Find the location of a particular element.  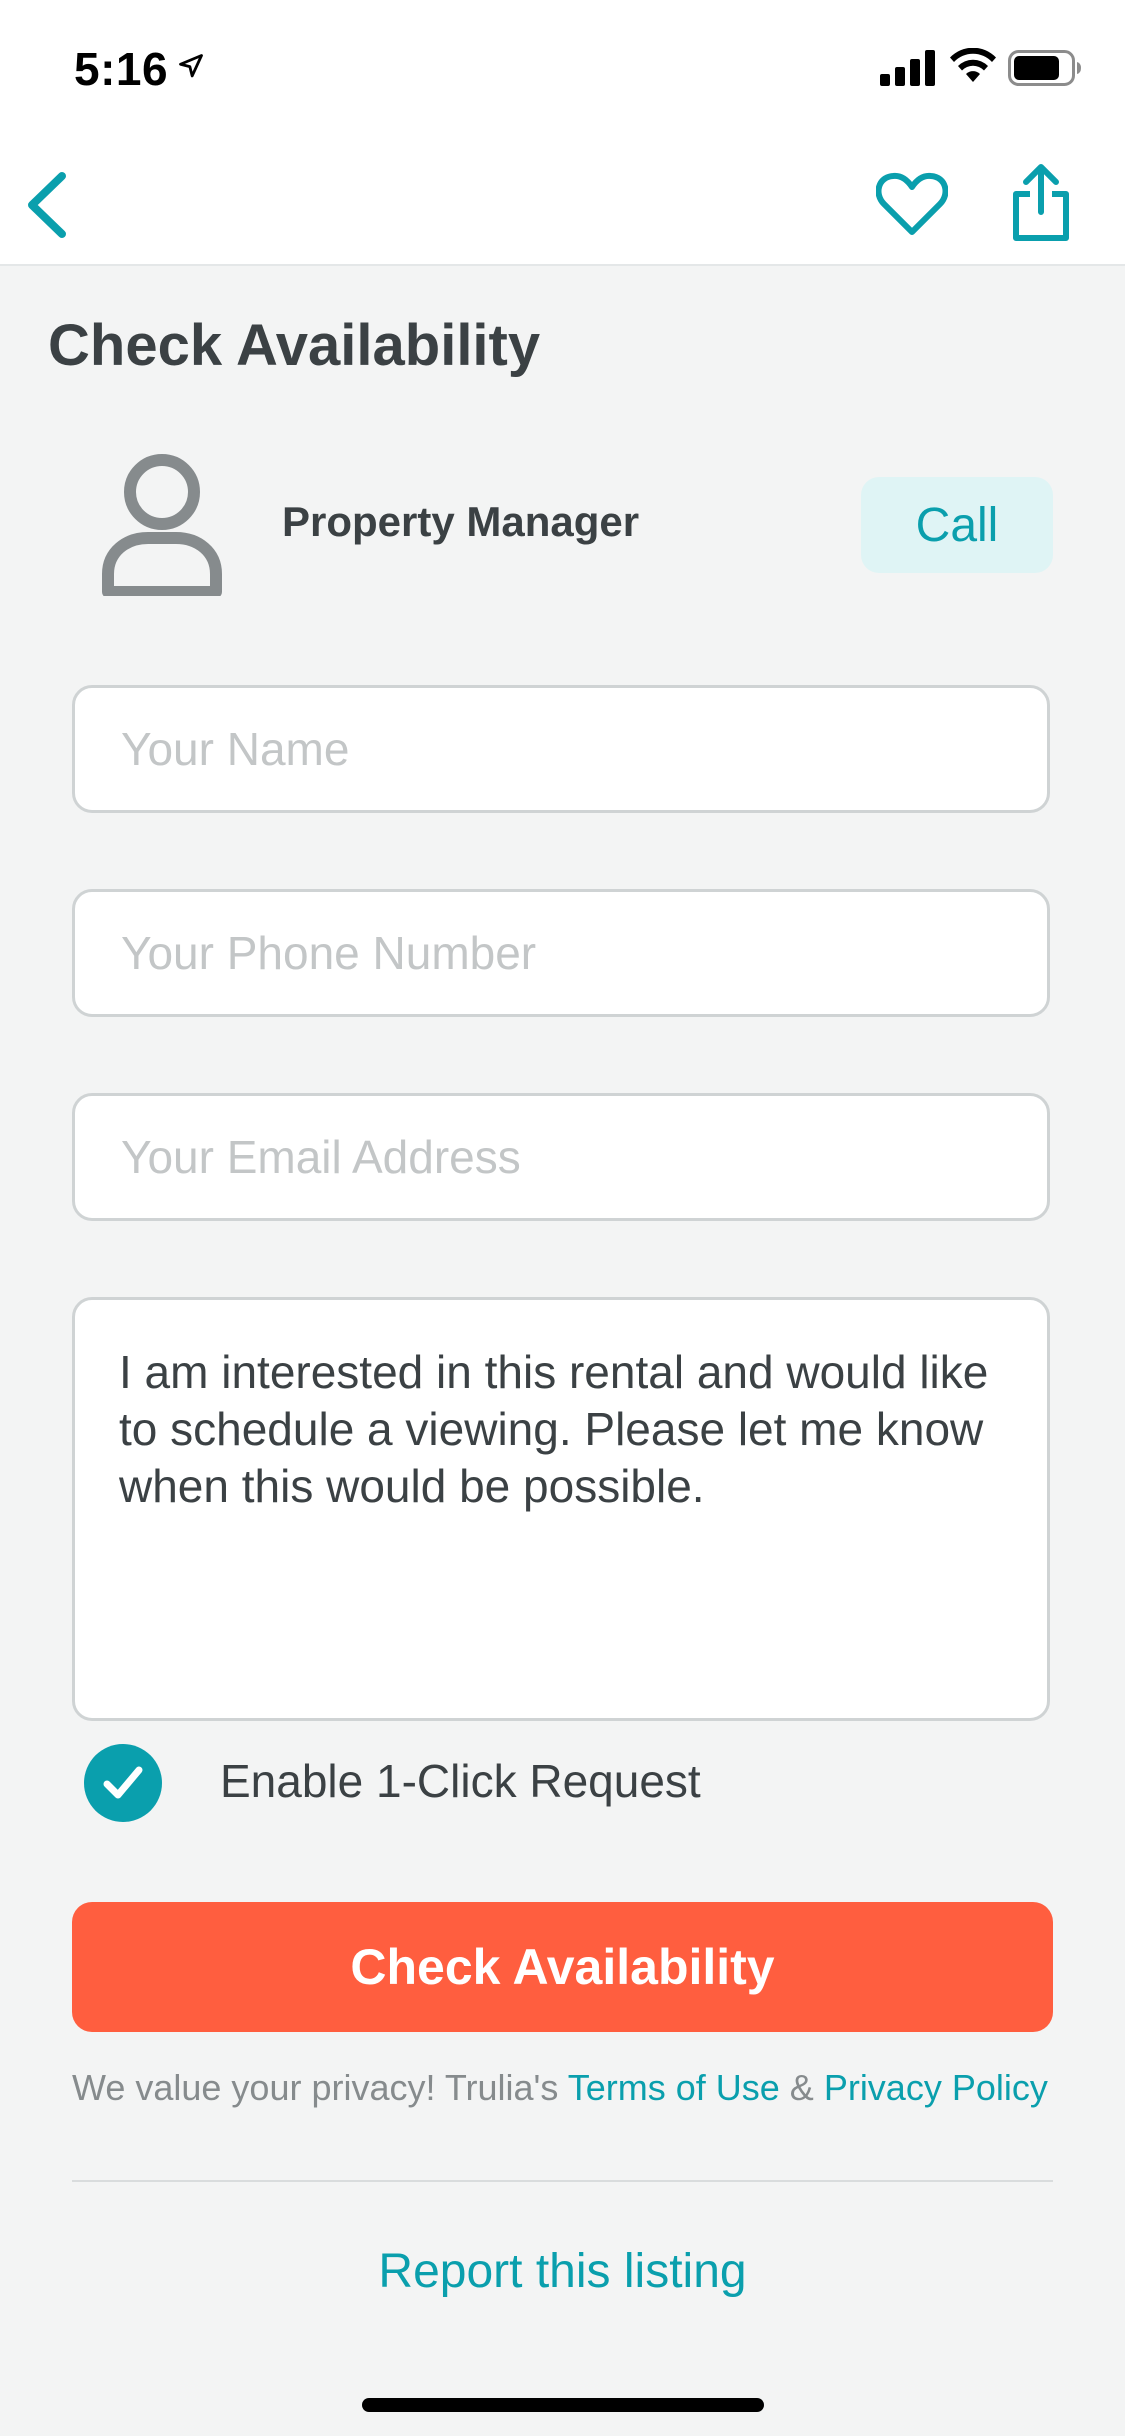

terms-of-use-link: Terms of Use is located at coordinates (674, 2087).